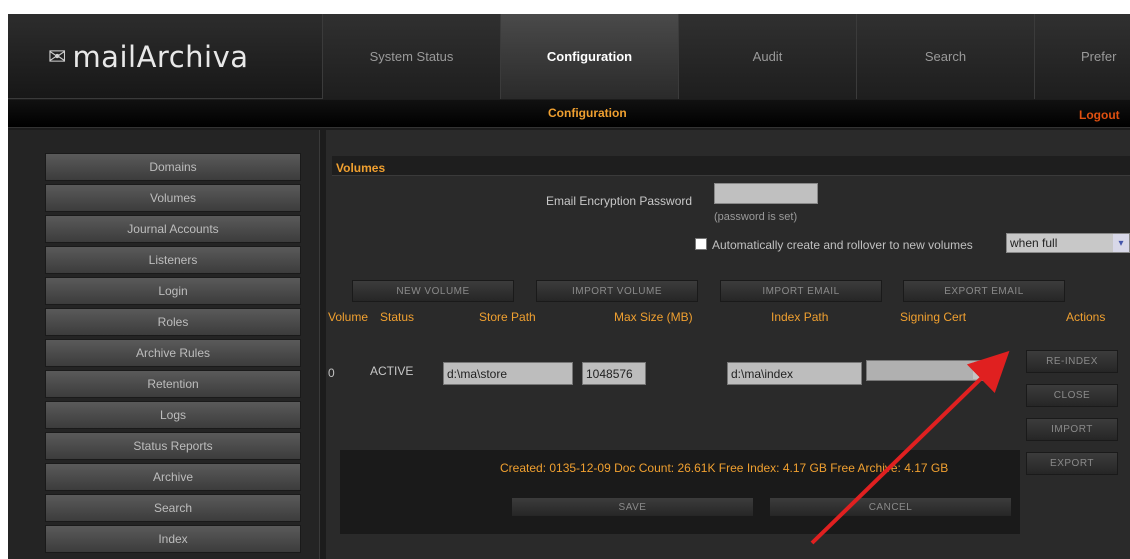 Image resolution: width=1130 pixels, height=559 pixels. What do you see at coordinates (1086, 317) in the screenshot?
I see `col-actions: Actions` at bounding box center [1086, 317].